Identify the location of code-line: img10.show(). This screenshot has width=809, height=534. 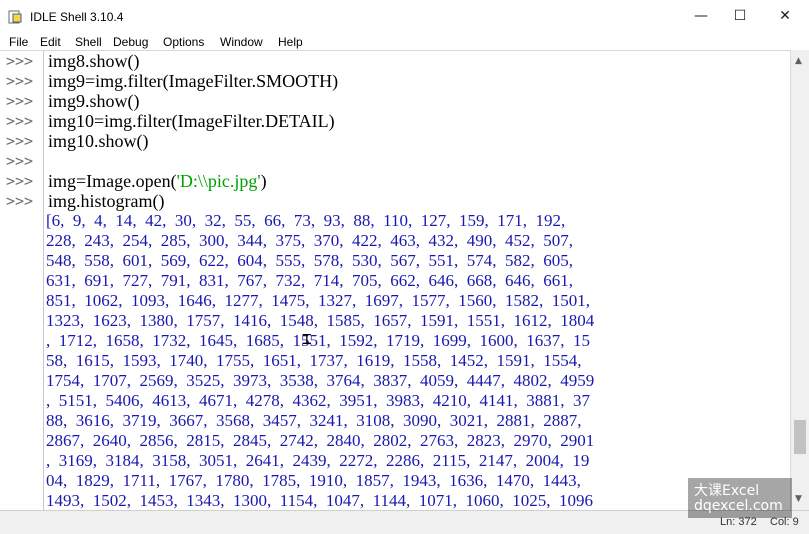
(98, 141).